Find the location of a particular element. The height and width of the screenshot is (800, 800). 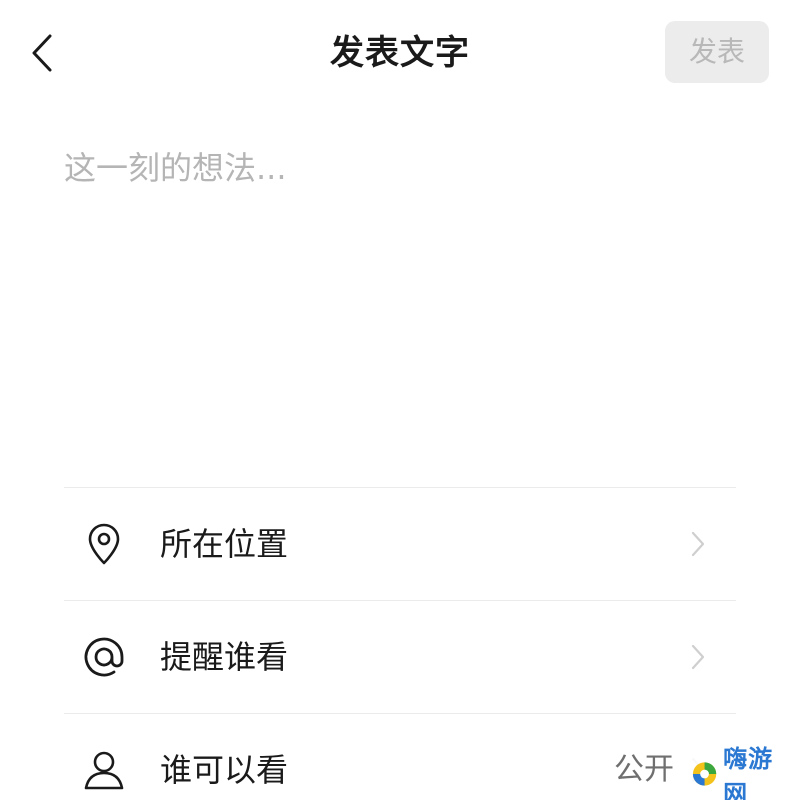

option-visibility: 谁可以看 公开 is located at coordinates (400, 756).